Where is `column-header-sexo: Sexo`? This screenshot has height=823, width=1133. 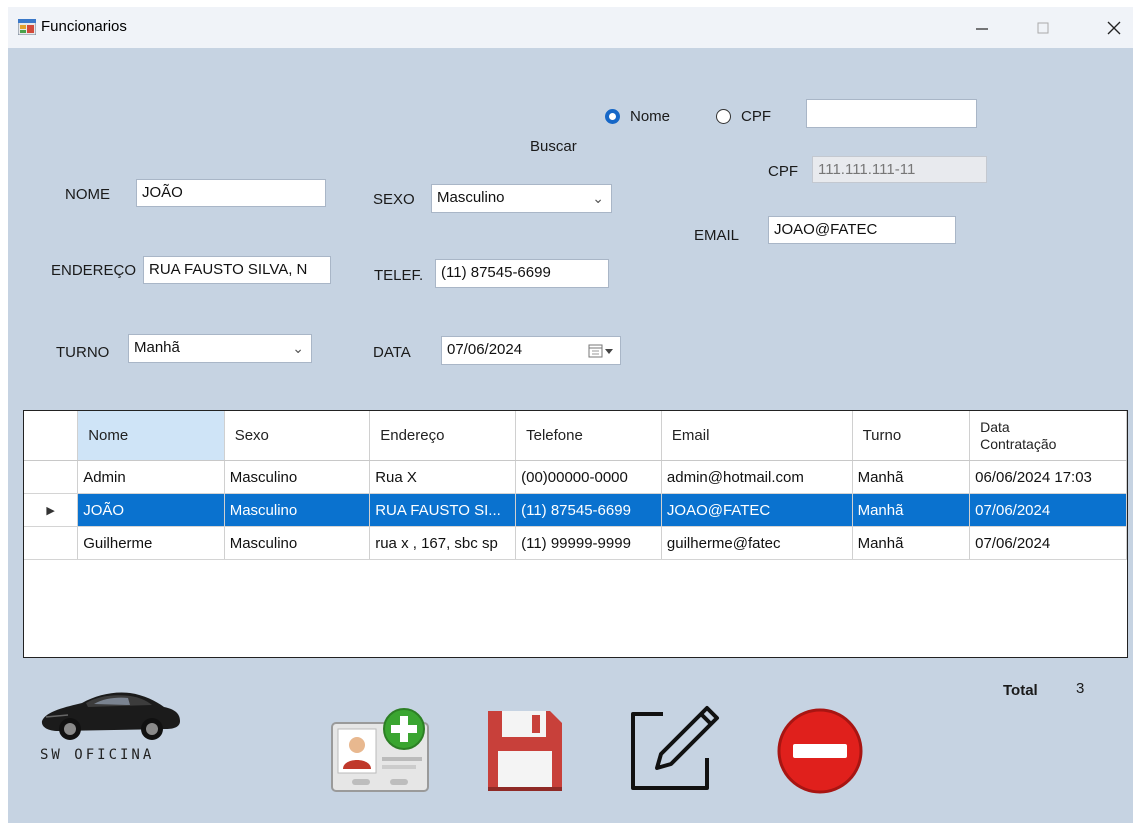 column-header-sexo: Sexo is located at coordinates (297, 436).